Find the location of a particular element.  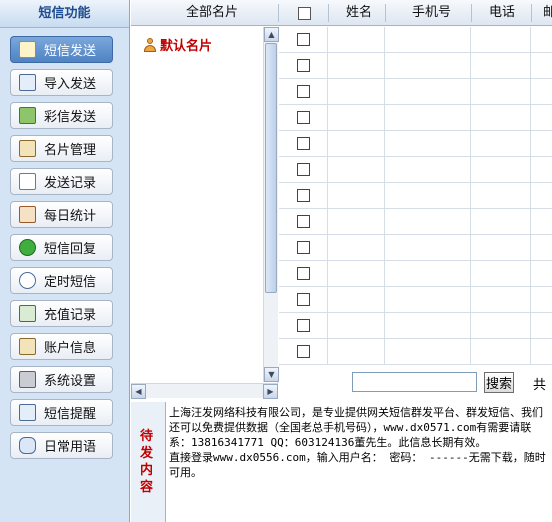

tree-vertical-scrollbar: ▲ ▼ is located at coordinates (271, 204).